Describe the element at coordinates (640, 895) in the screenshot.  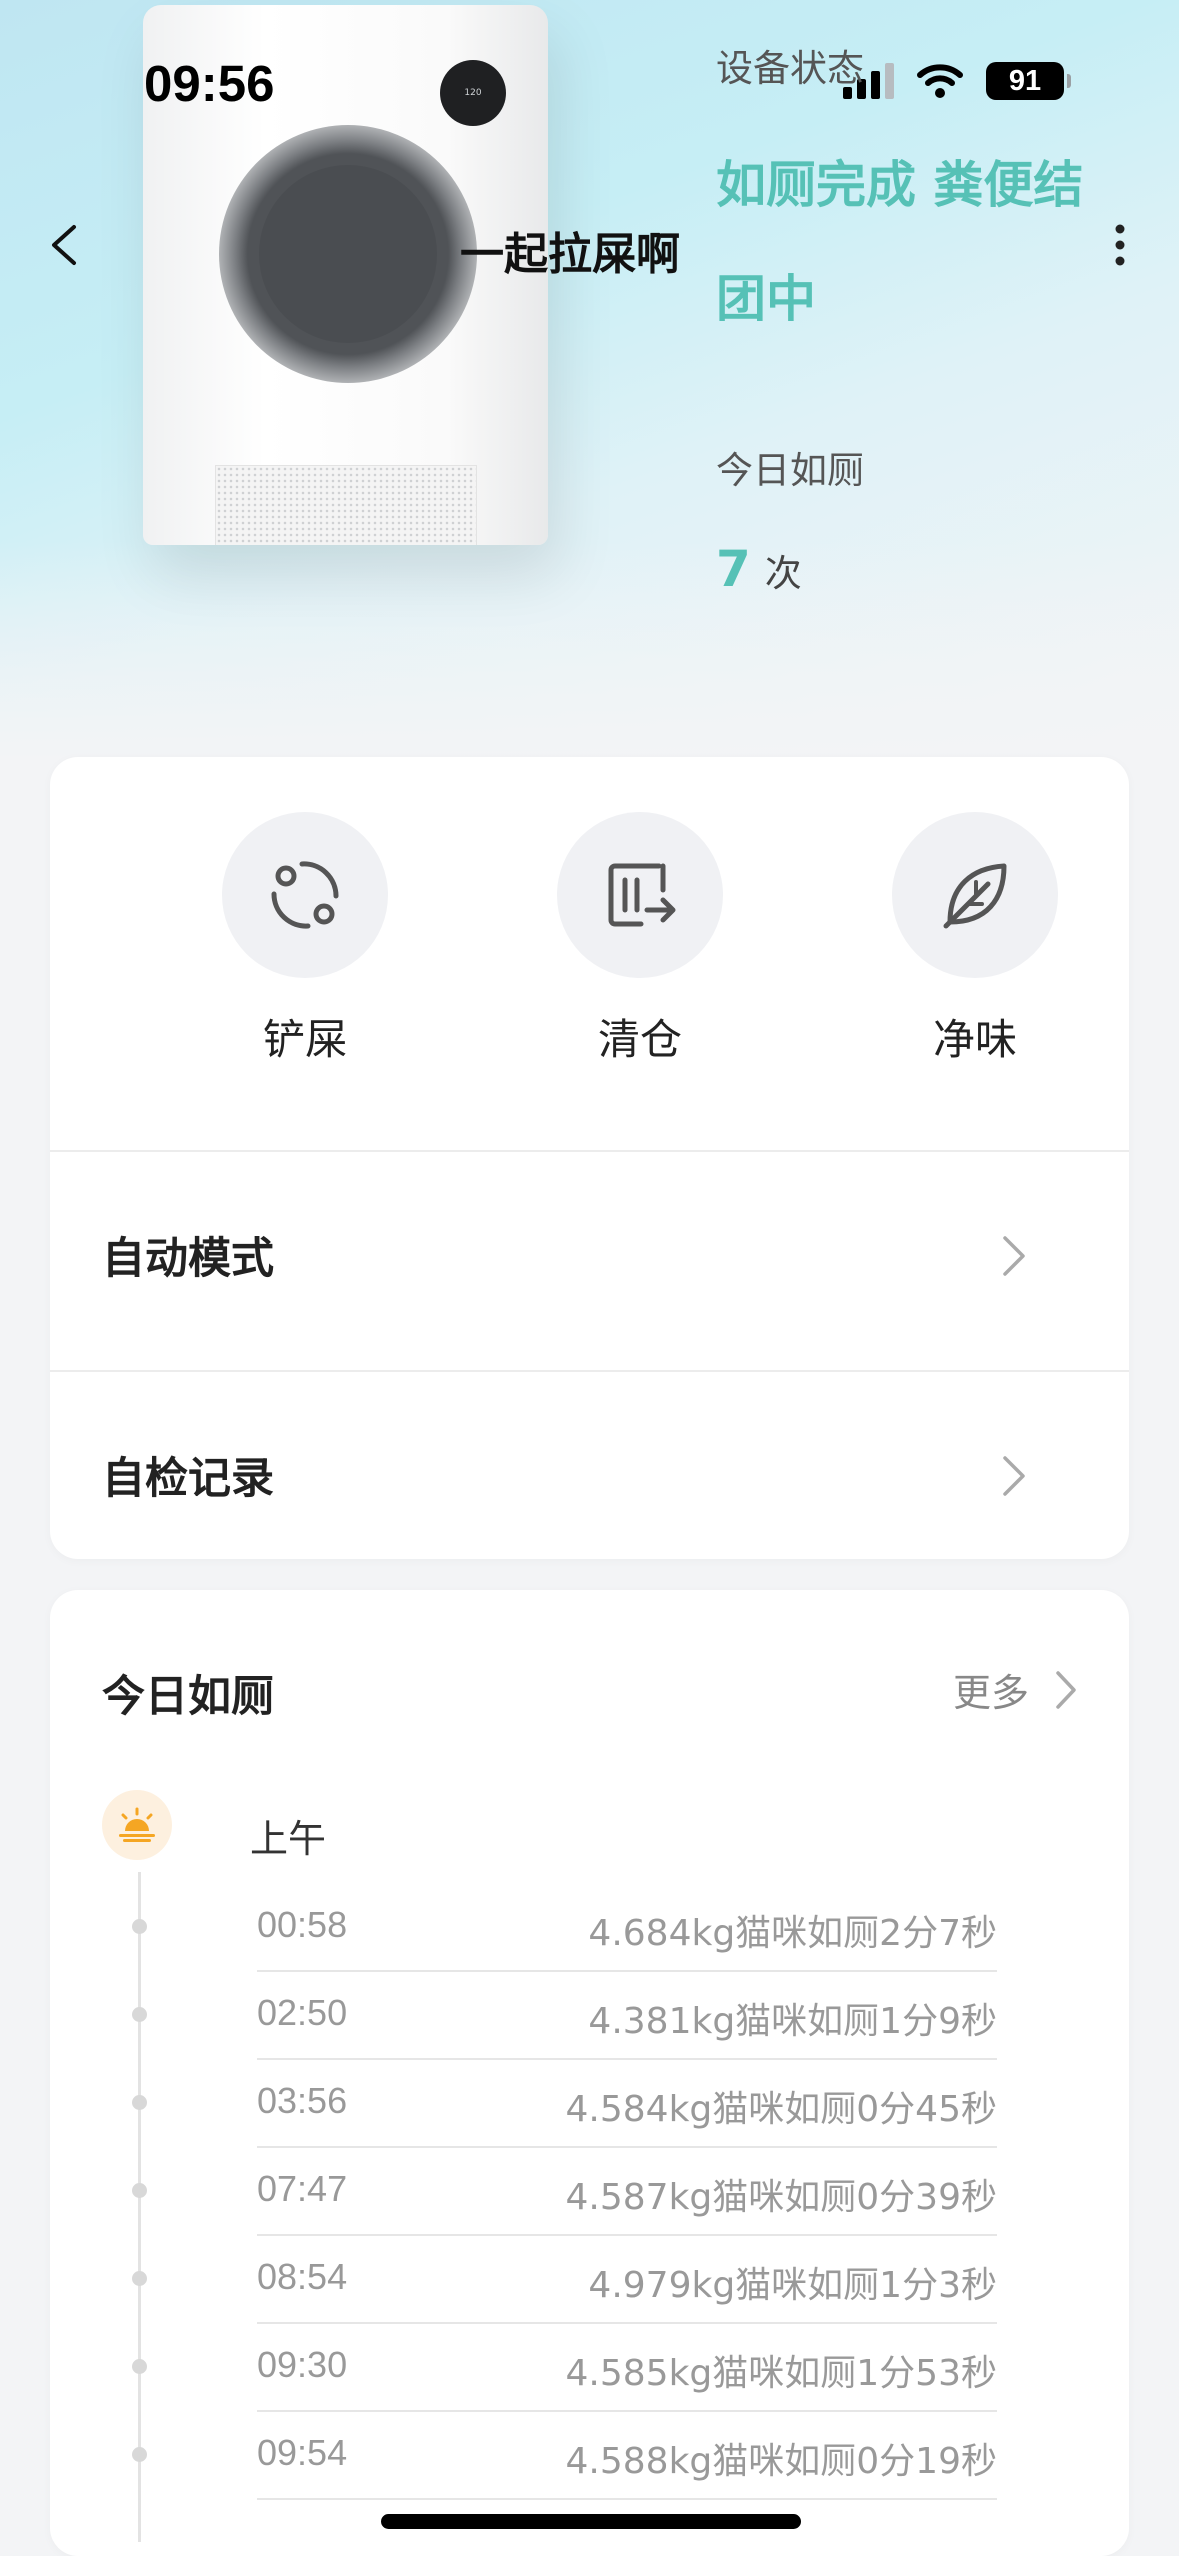
I see `empty-bin-icon` at that location.